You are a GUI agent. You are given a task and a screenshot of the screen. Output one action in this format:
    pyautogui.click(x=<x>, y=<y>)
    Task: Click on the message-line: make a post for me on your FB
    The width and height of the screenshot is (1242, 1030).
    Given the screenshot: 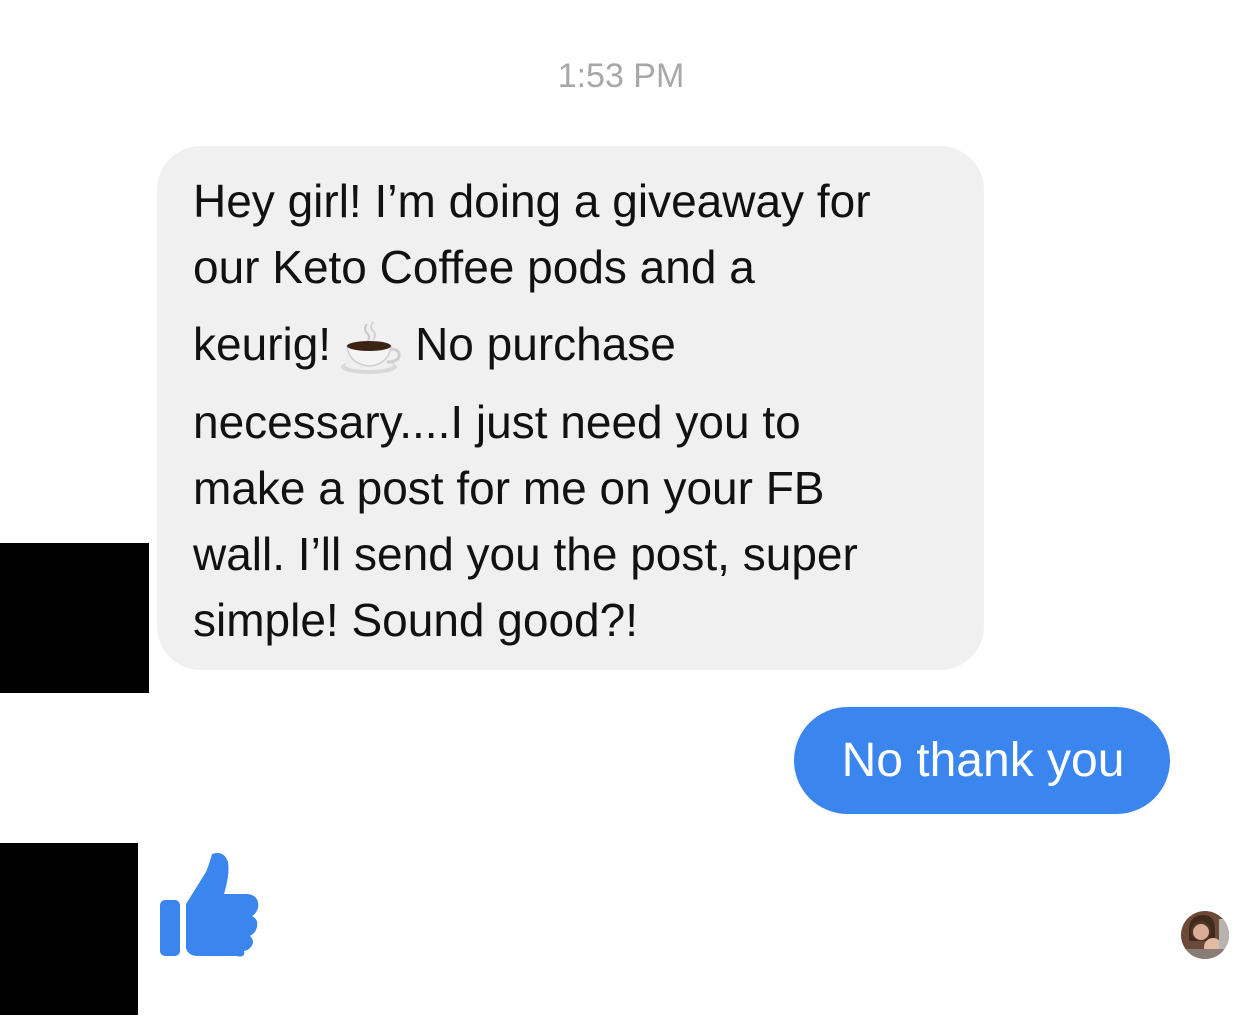 What is the action you would take?
    pyautogui.click(x=509, y=488)
    